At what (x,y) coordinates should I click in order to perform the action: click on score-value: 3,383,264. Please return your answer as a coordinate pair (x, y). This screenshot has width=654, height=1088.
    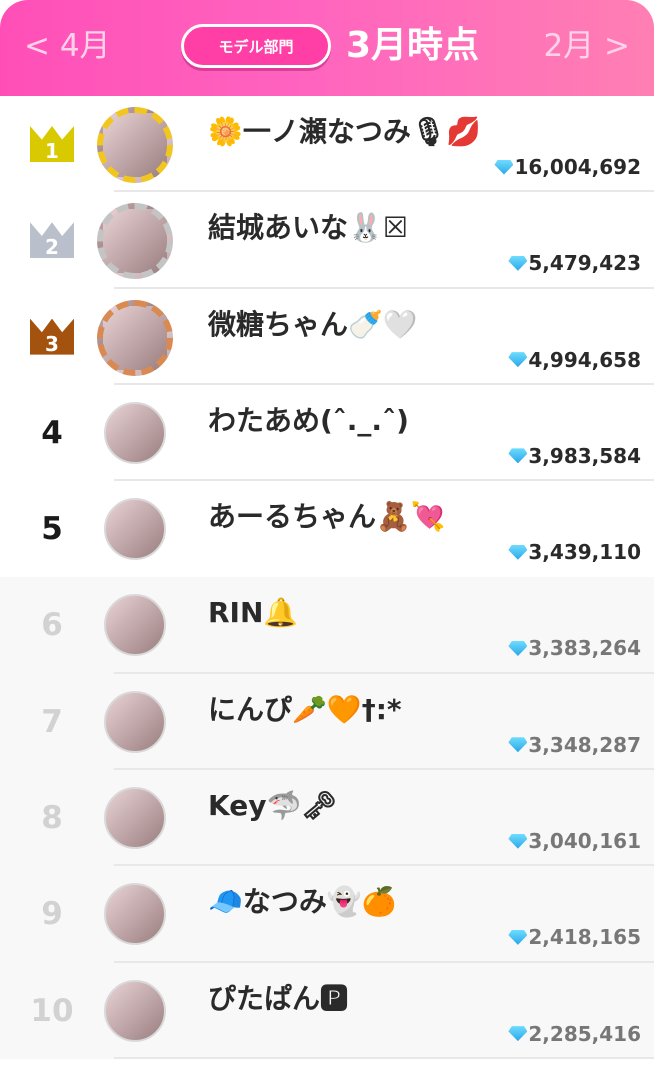
    Looking at the image, I should click on (584, 648).